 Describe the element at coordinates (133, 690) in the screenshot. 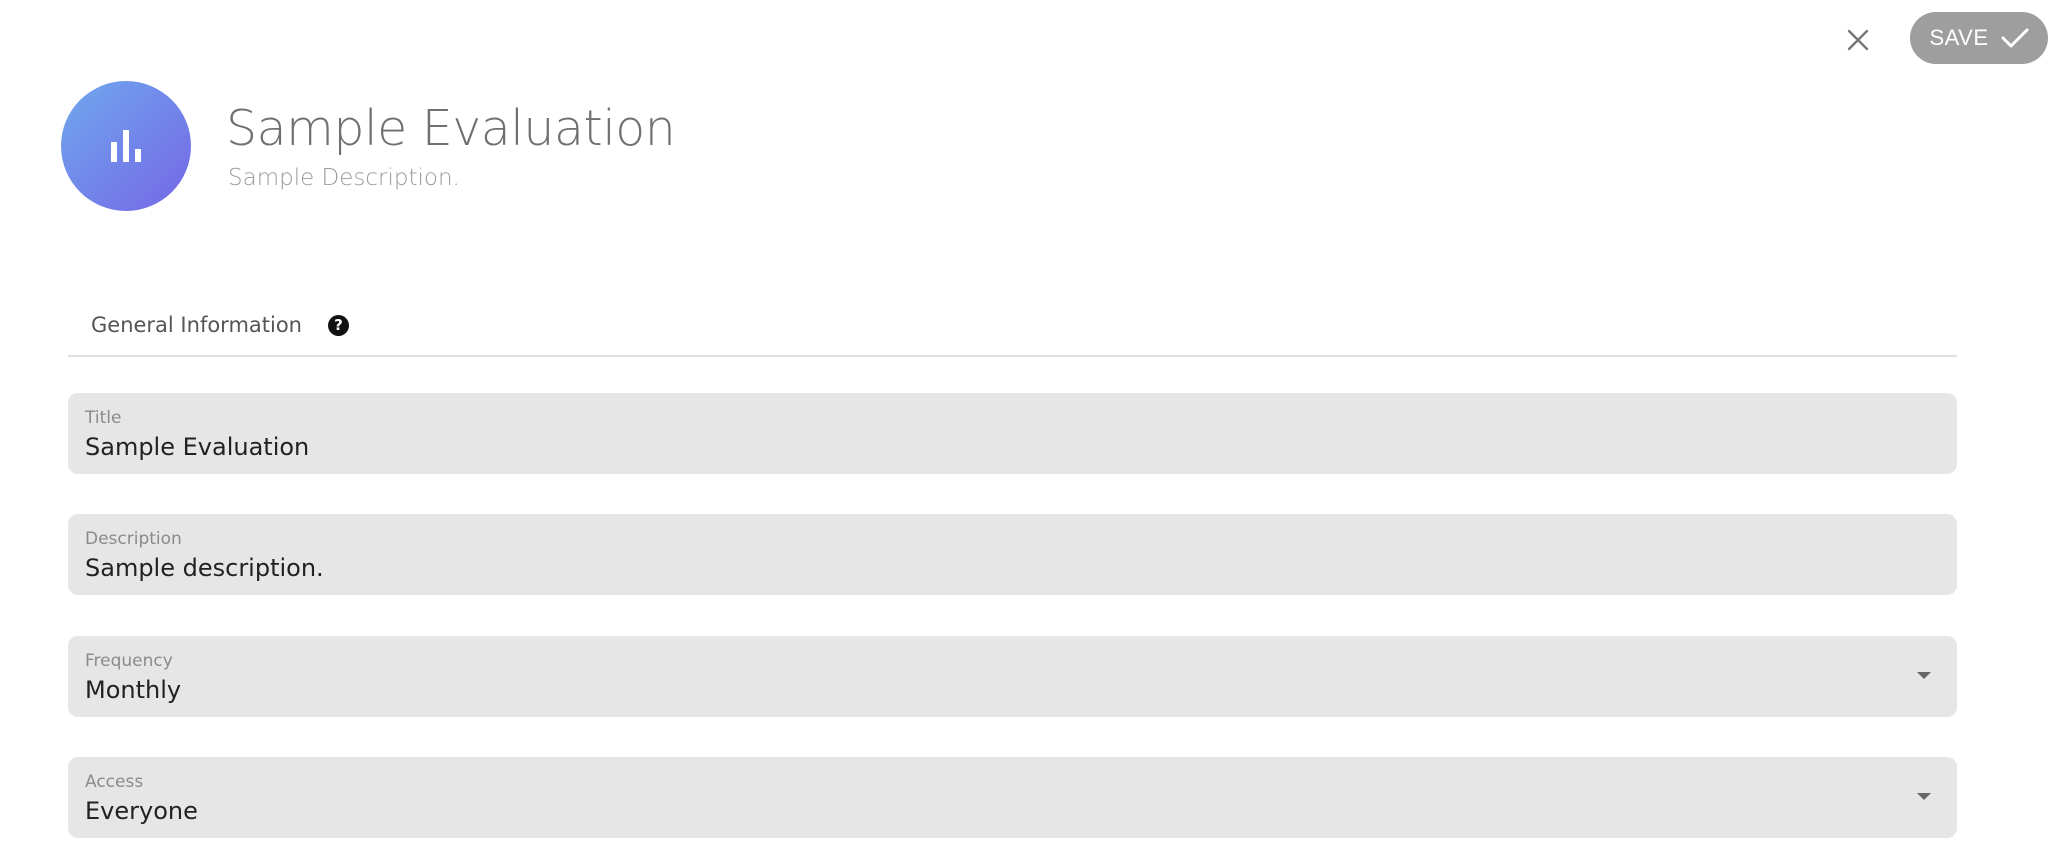

I see `frequency-select-value: Monthly` at that location.